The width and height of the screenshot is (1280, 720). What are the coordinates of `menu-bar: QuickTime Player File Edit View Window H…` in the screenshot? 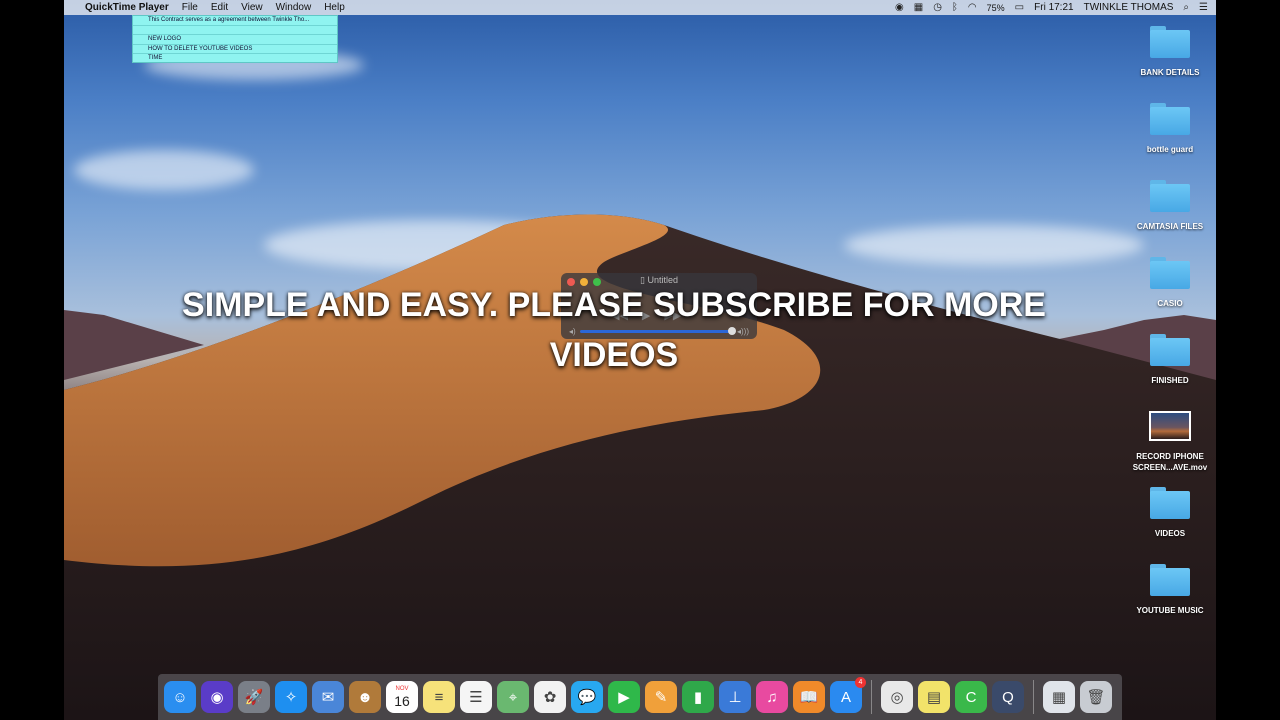 It's located at (640, 7).